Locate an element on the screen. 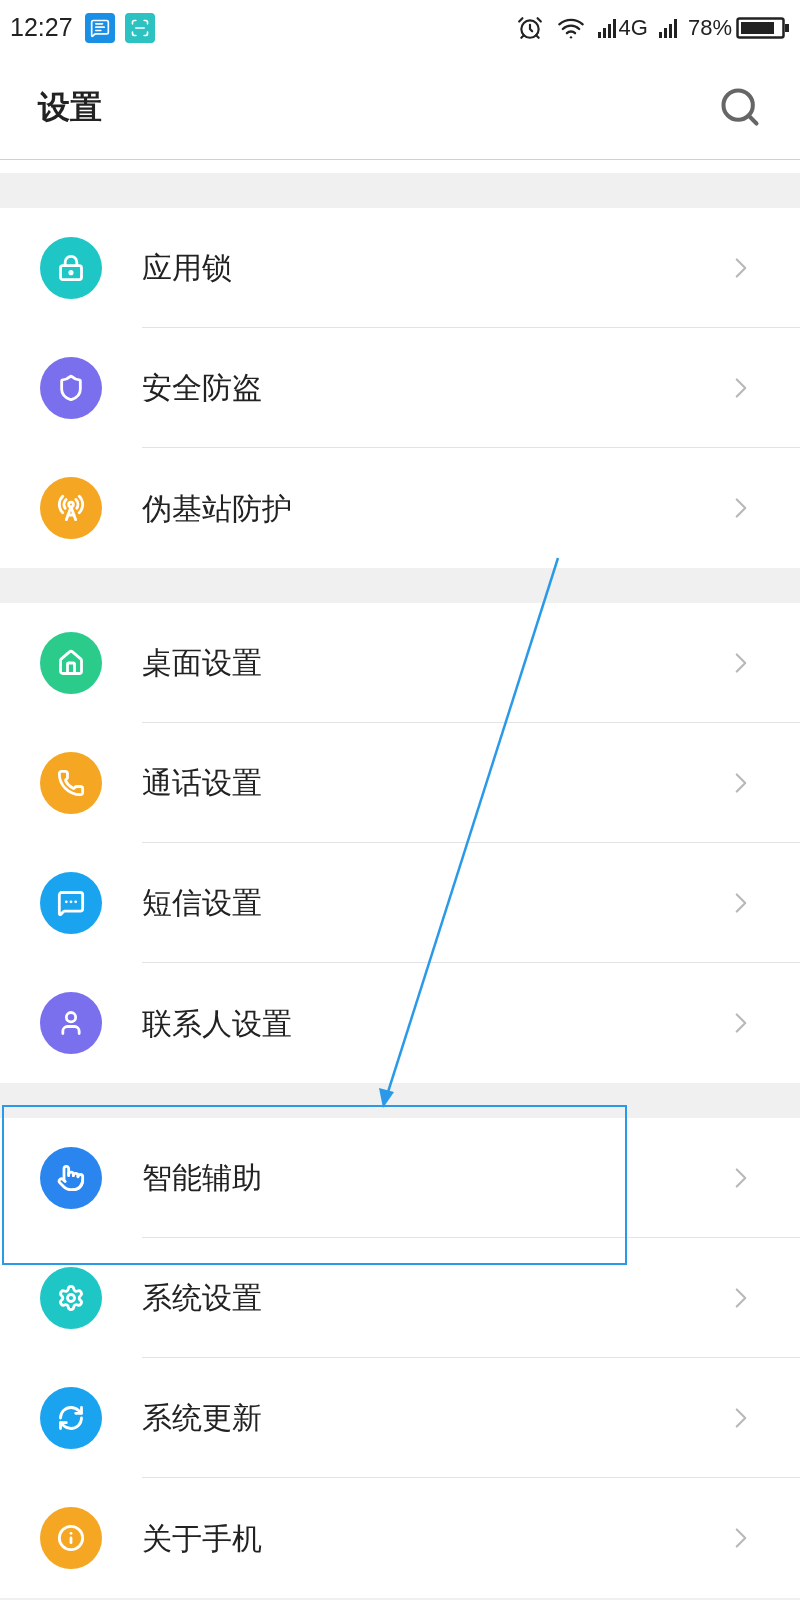  settings-label: 伪基站防护 is located at coordinates (217, 508).